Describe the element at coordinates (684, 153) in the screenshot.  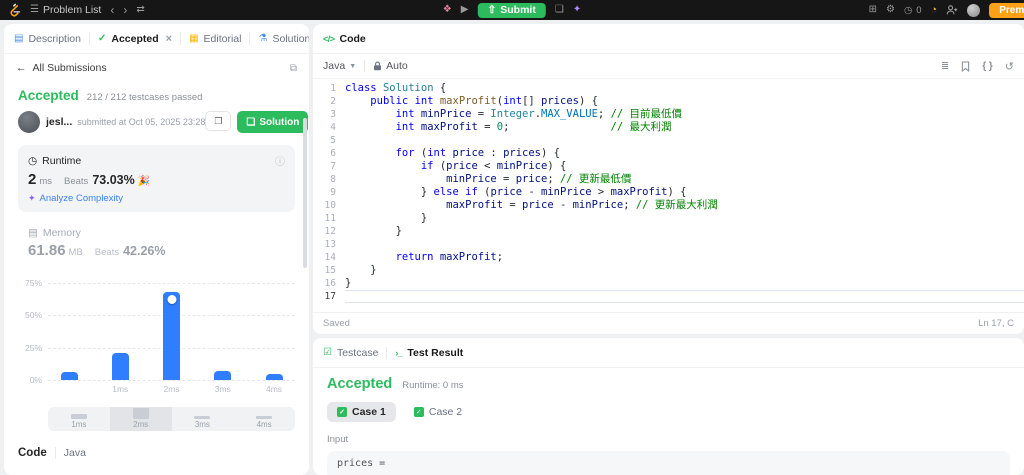
I see `code-line: for (int price : prices) {` at that location.